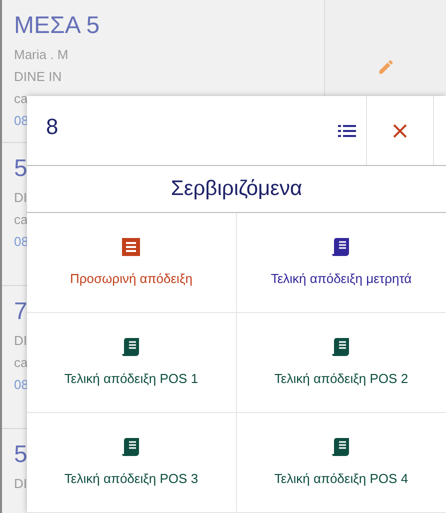 Image resolution: width=446 pixels, height=513 pixels. What do you see at coordinates (347, 131) in the screenshot?
I see `list-icon` at bounding box center [347, 131].